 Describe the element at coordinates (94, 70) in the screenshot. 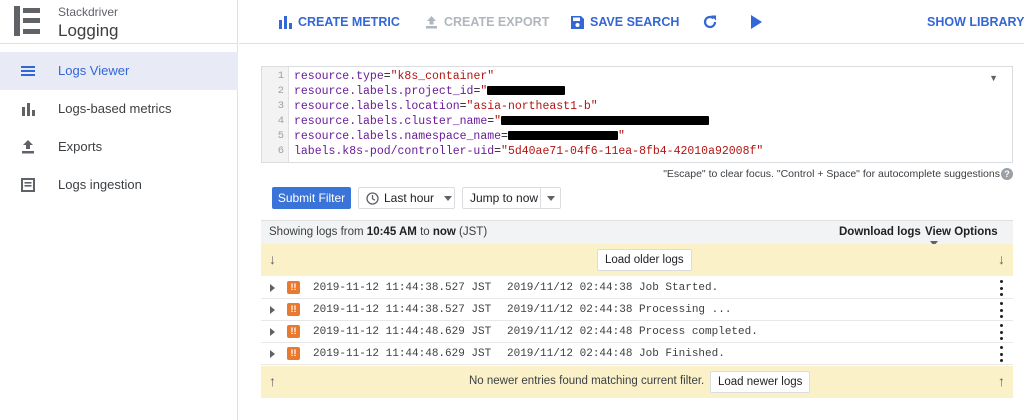

I see `sidebar-item-label: Logs Viewer` at that location.